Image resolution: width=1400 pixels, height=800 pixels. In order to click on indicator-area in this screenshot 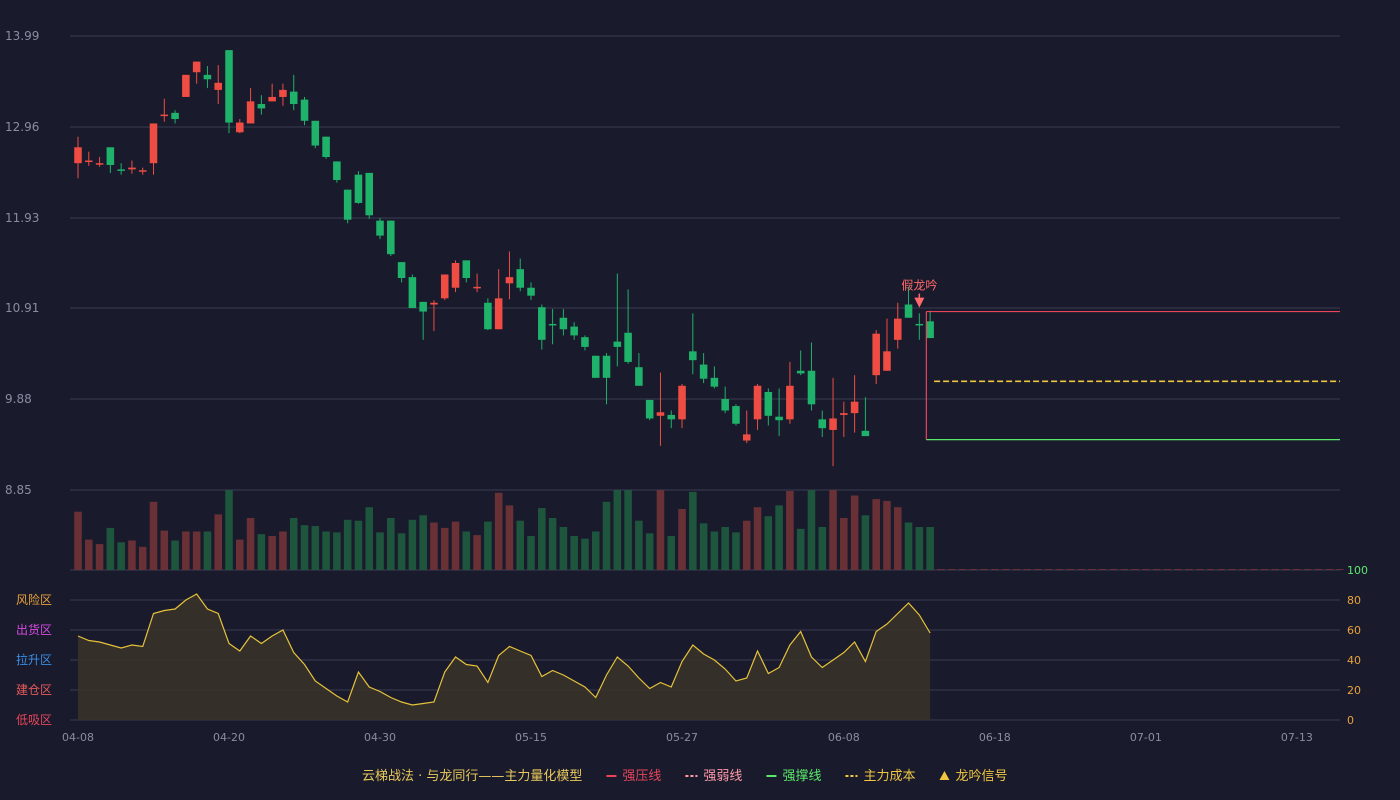, I will do `click(504, 657)`.